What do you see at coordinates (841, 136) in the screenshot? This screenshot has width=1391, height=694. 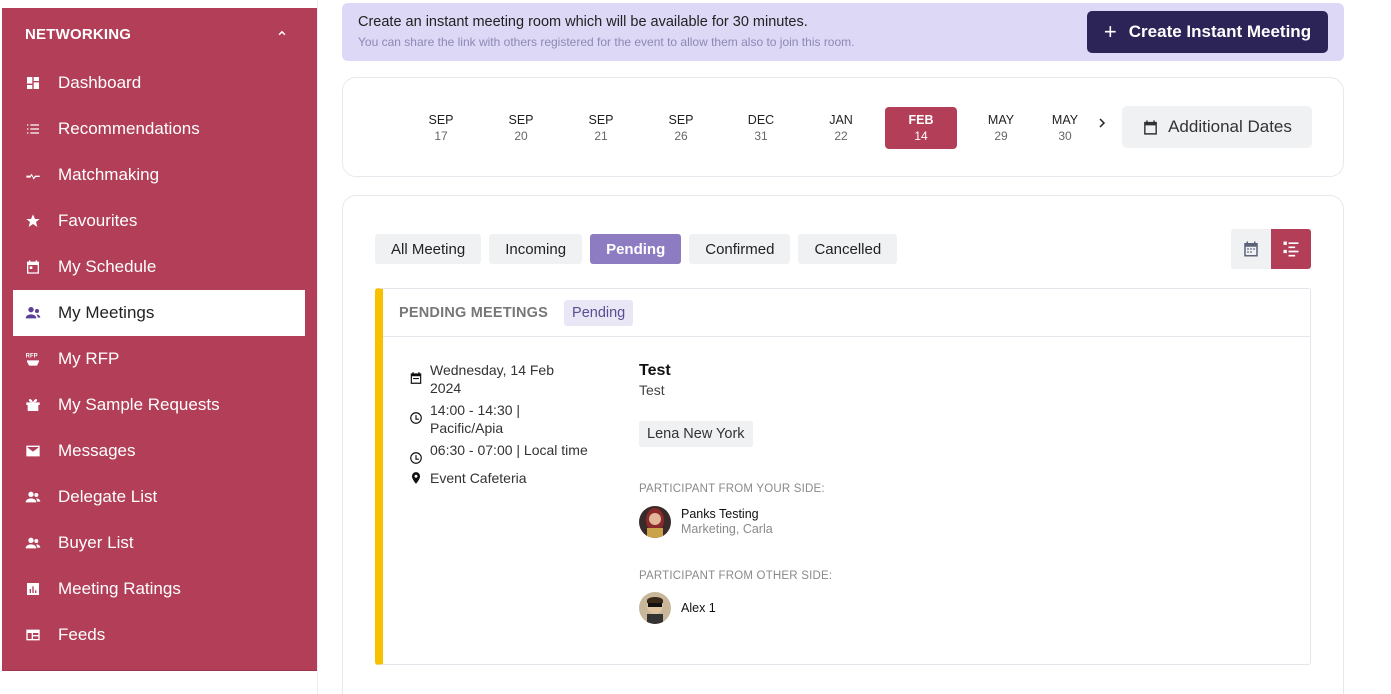 I see `date-day: 22` at bounding box center [841, 136].